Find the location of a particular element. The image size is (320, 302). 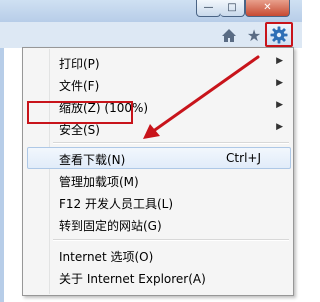

maximize-button: □ is located at coordinates (232, 8).